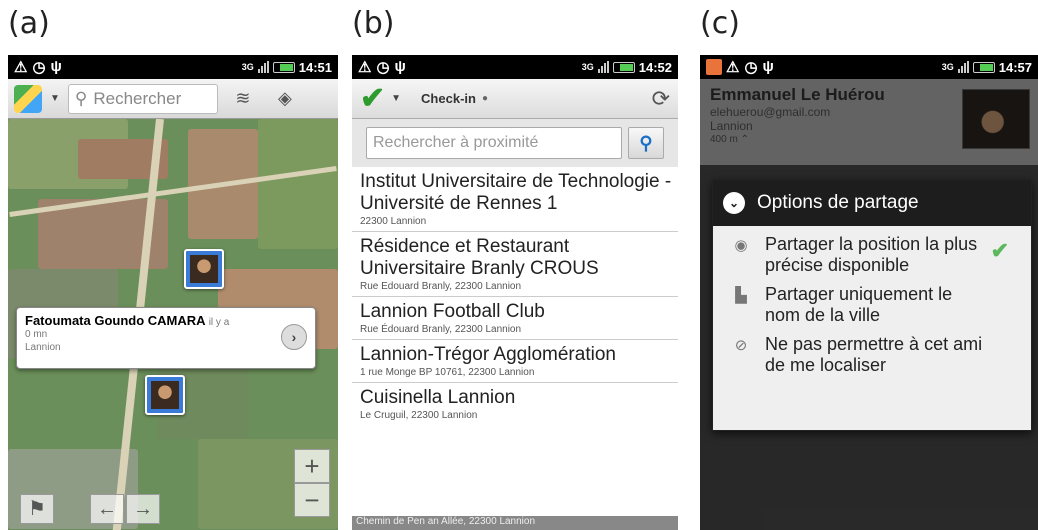 This screenshot has height=530, width=1038. I want to click on map-field, so click(298, 184).